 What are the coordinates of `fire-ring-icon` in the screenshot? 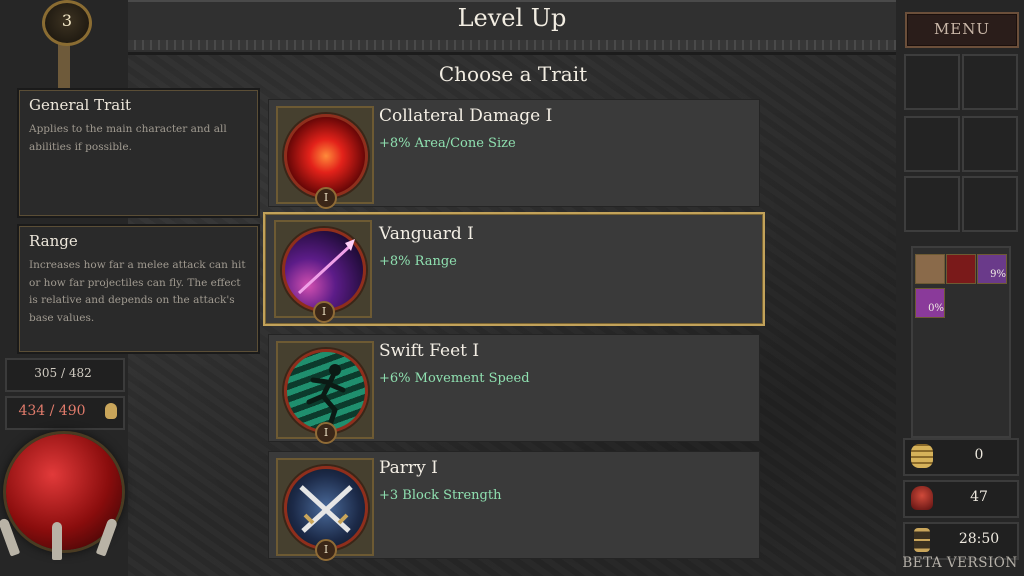 It's located at (326, 156).